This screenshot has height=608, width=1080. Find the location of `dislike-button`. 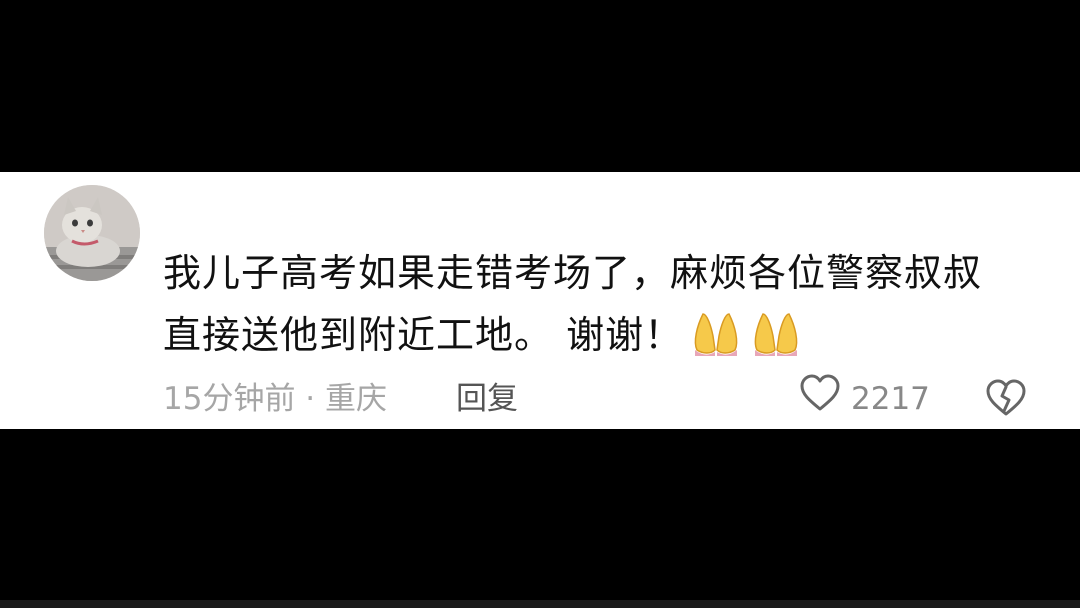

dislike-button is located at coordinates (1006, 404).